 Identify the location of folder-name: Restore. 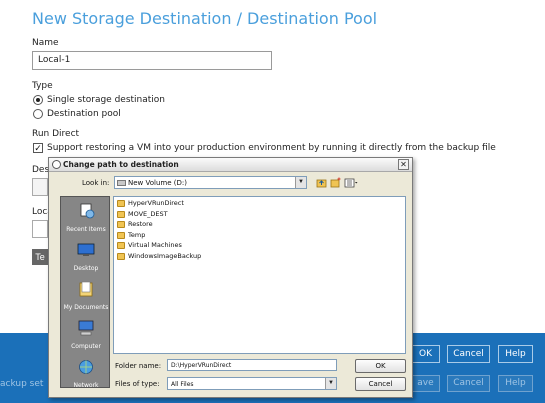
(140, 224).